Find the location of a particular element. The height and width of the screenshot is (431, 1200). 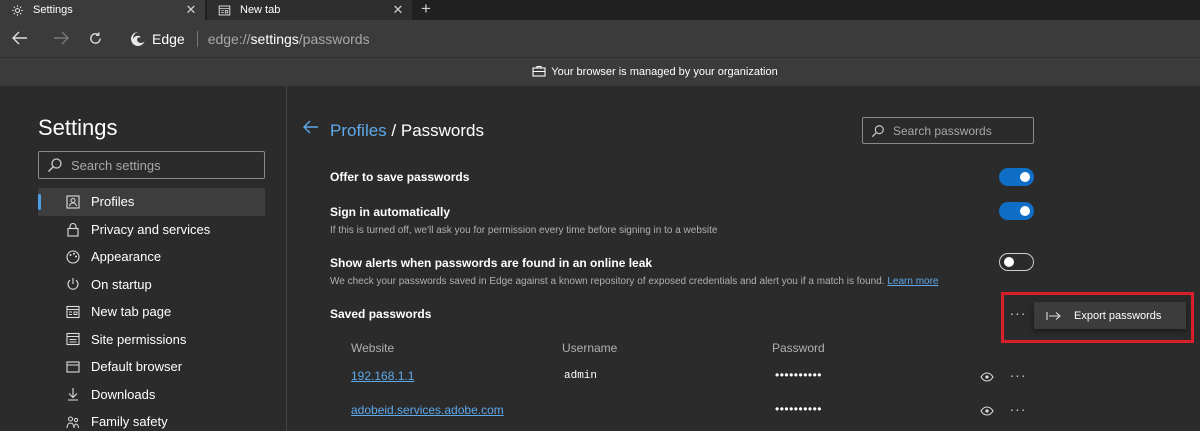

gear-icon is located at coordinates (17, 10).